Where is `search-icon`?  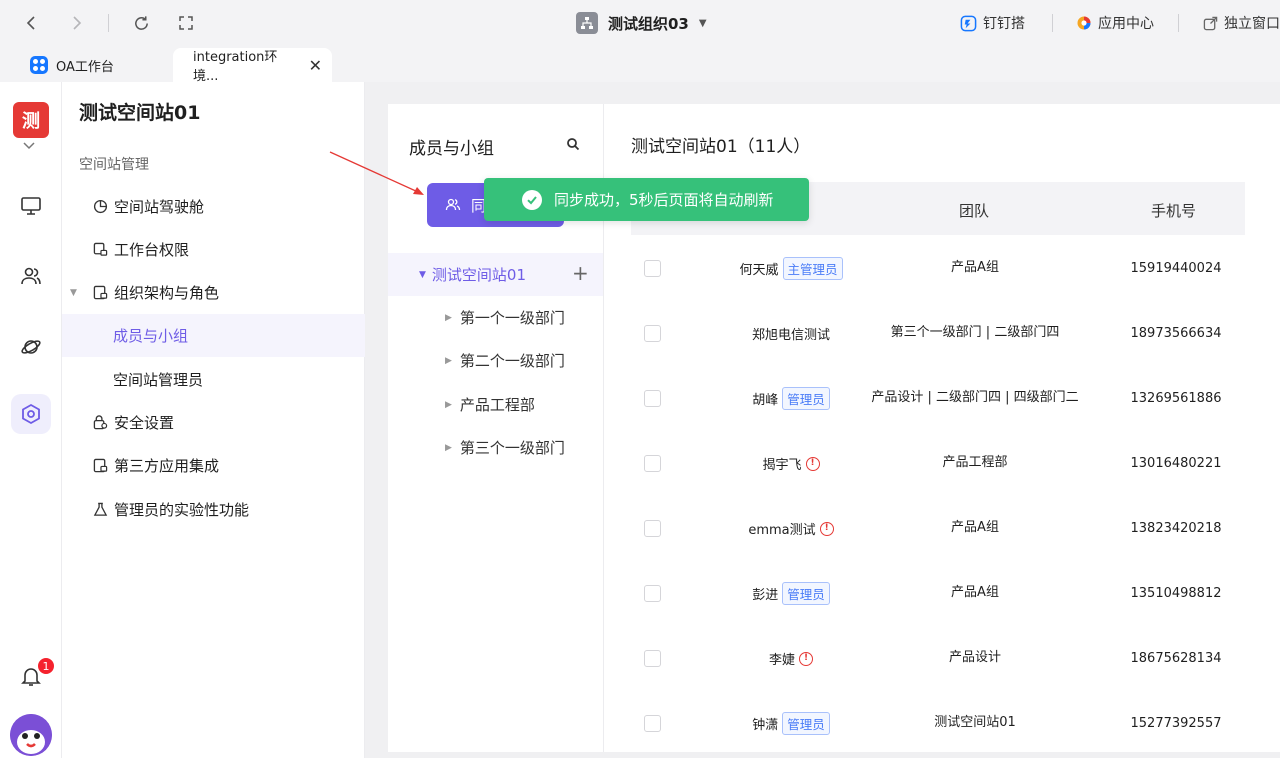 search-icon is located at coordinates (574, 144).